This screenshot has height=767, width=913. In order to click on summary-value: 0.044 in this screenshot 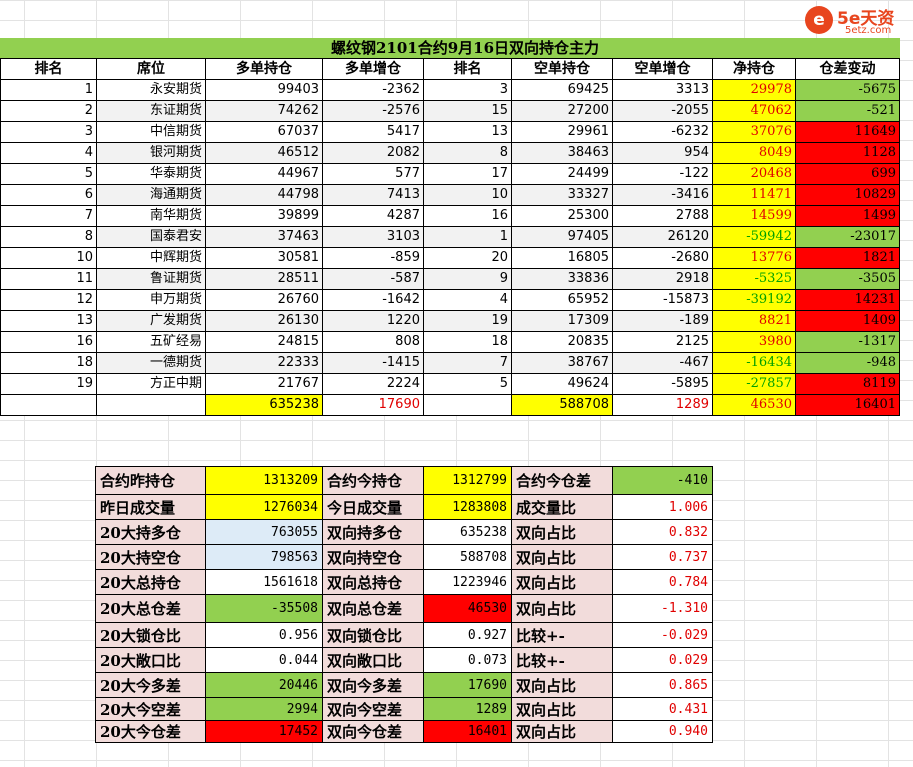, I will do `click(264, 660)`.